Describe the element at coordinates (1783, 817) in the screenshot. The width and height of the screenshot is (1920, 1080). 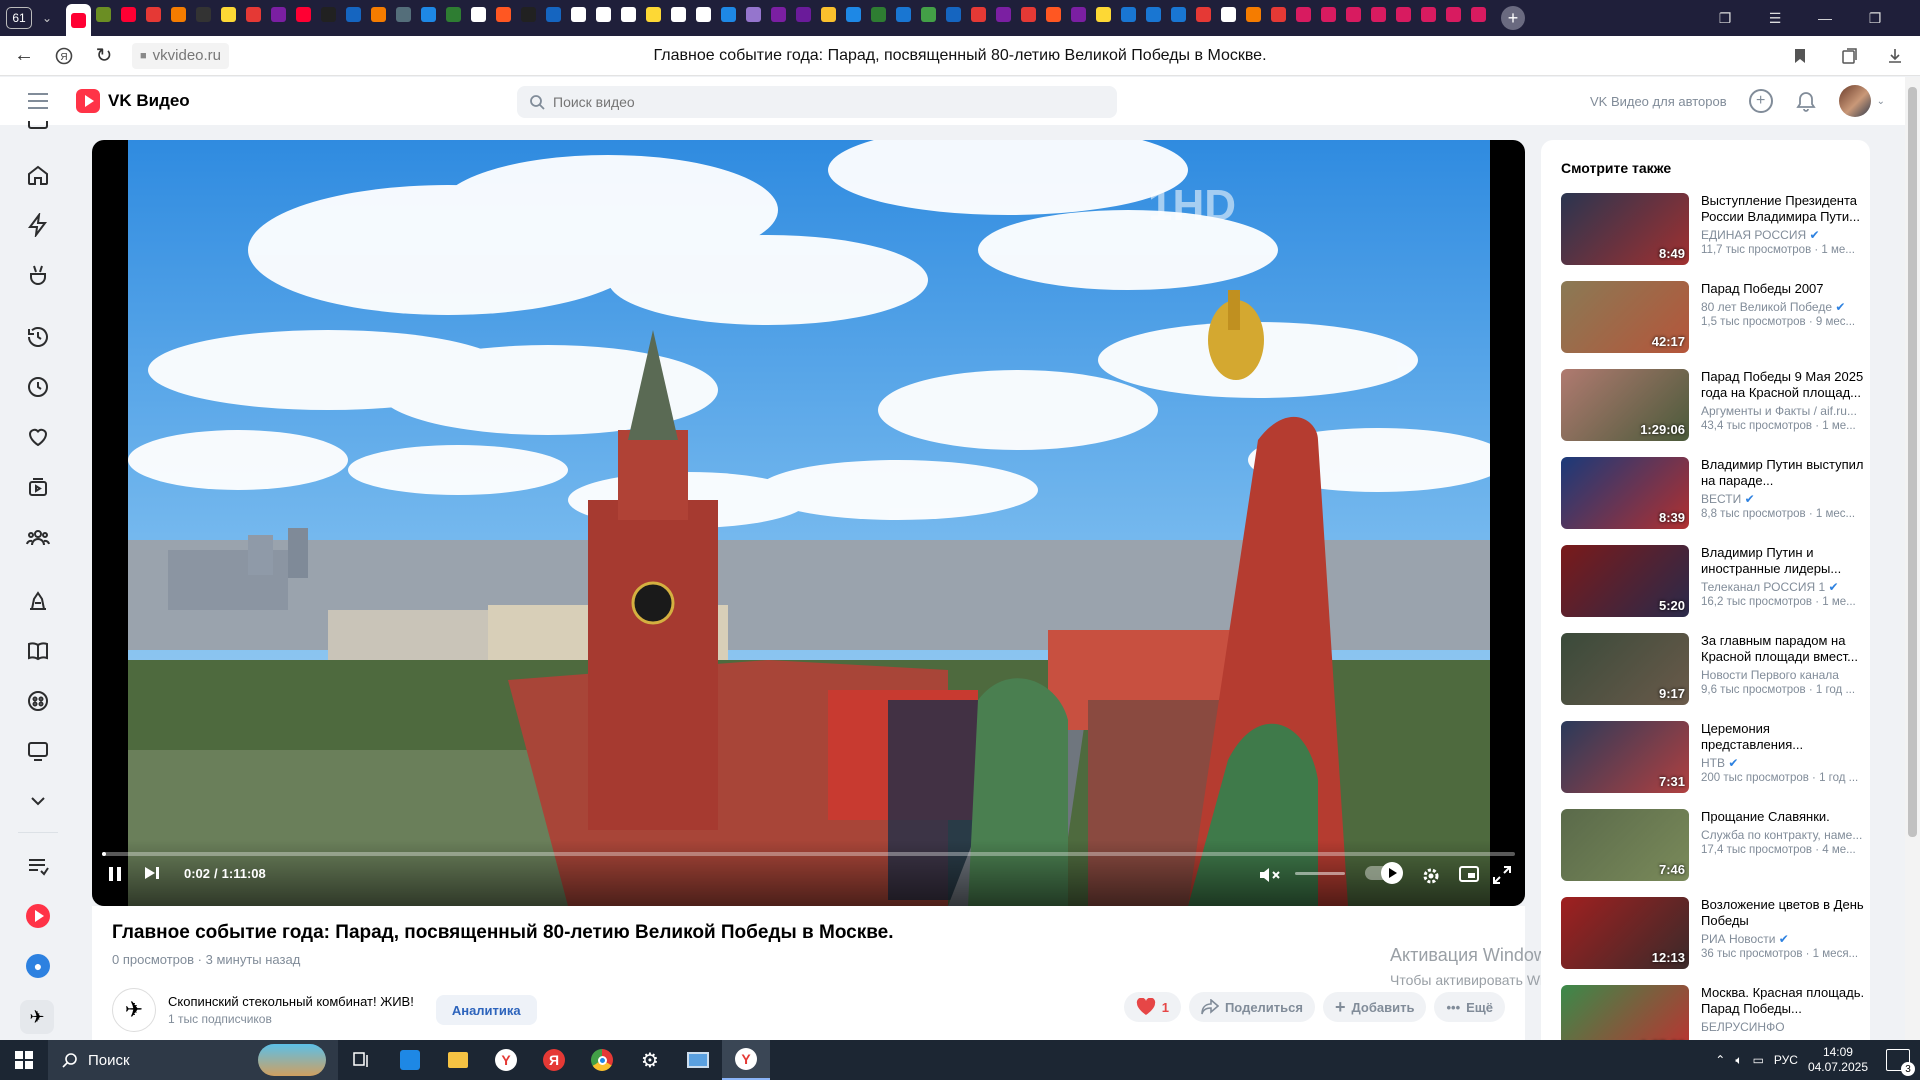
I see `recommendation-title: Прощание Славянки.` at that location.